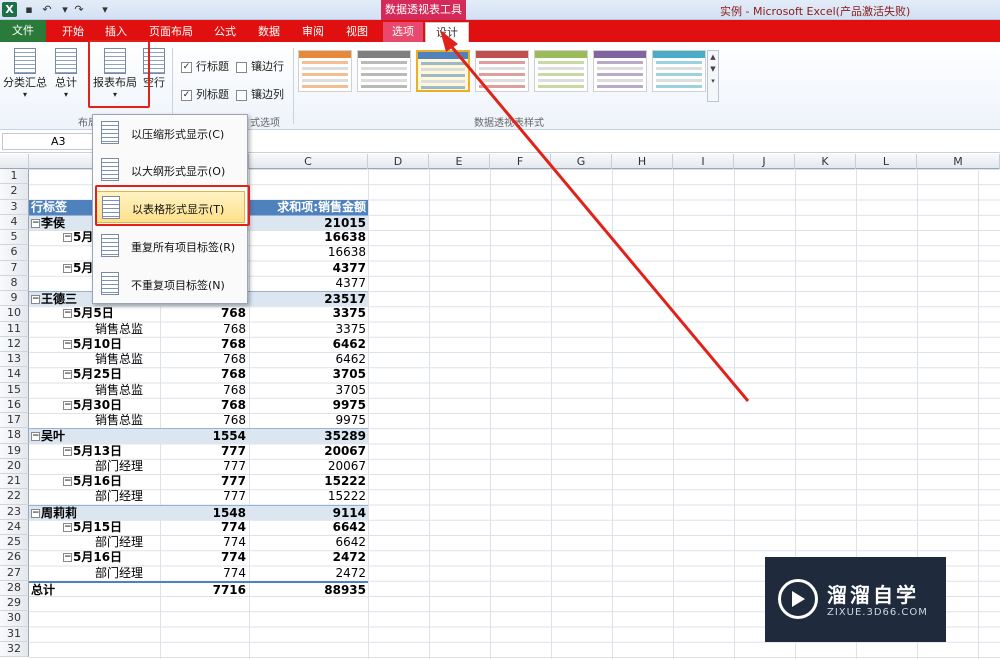 Image resolution: width=1000 pixels, height=659 pixels. Describe the element at coordinates (14, 543) in the screenshot. I see `row-header: 25` at that location.